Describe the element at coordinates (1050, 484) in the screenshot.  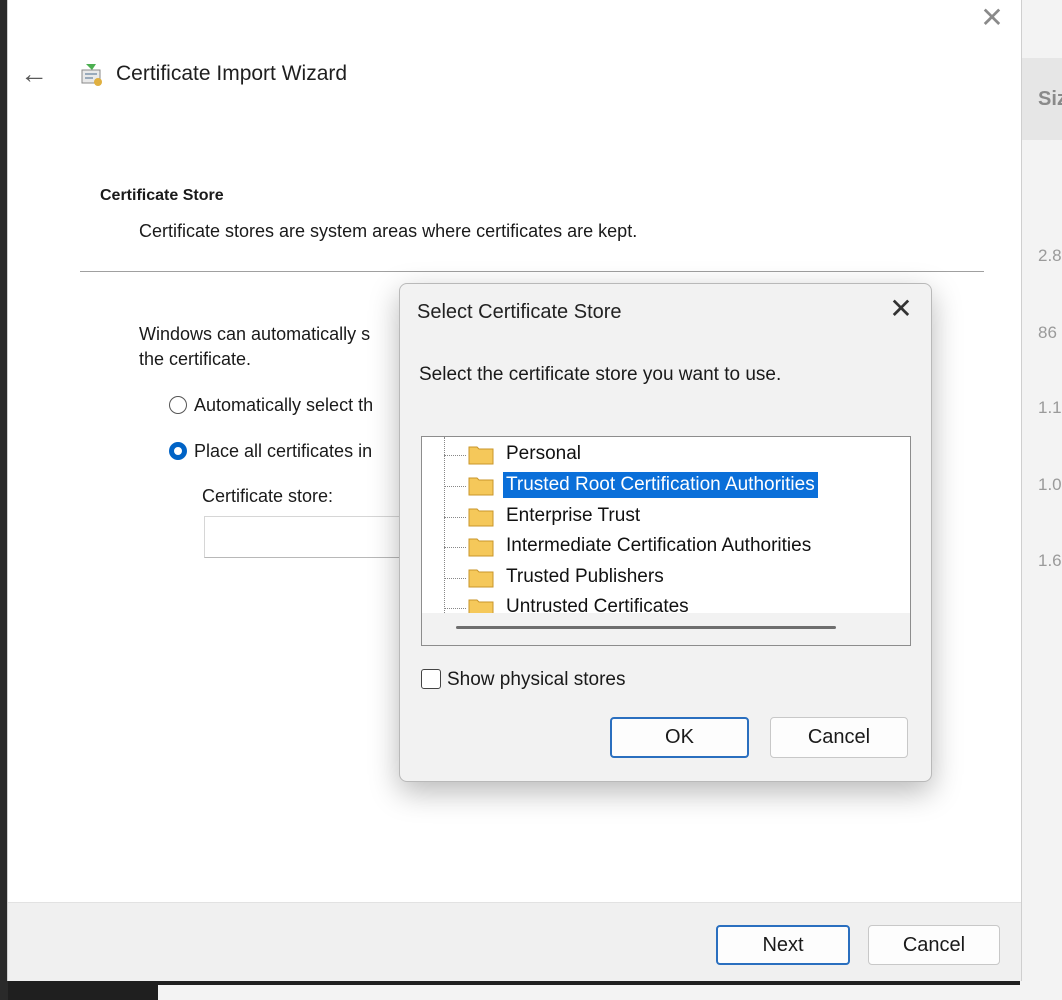
I see `background-size-value: 1.0` at that location.